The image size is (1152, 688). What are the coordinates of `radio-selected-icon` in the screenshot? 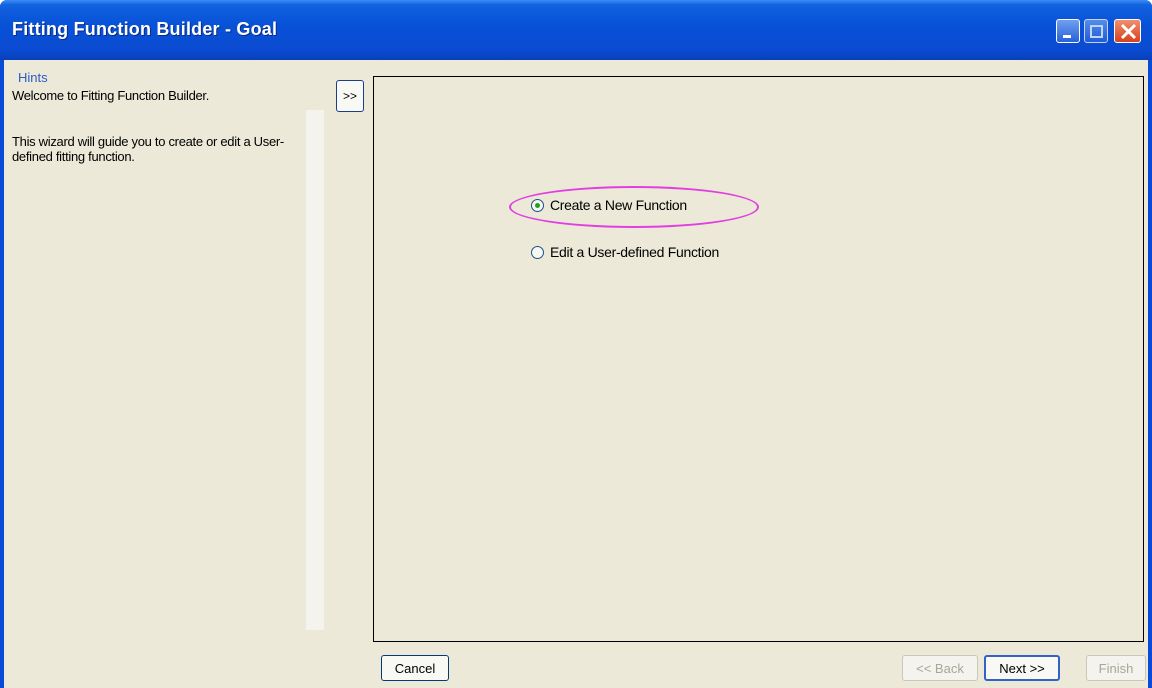 It's located at (537, 205).